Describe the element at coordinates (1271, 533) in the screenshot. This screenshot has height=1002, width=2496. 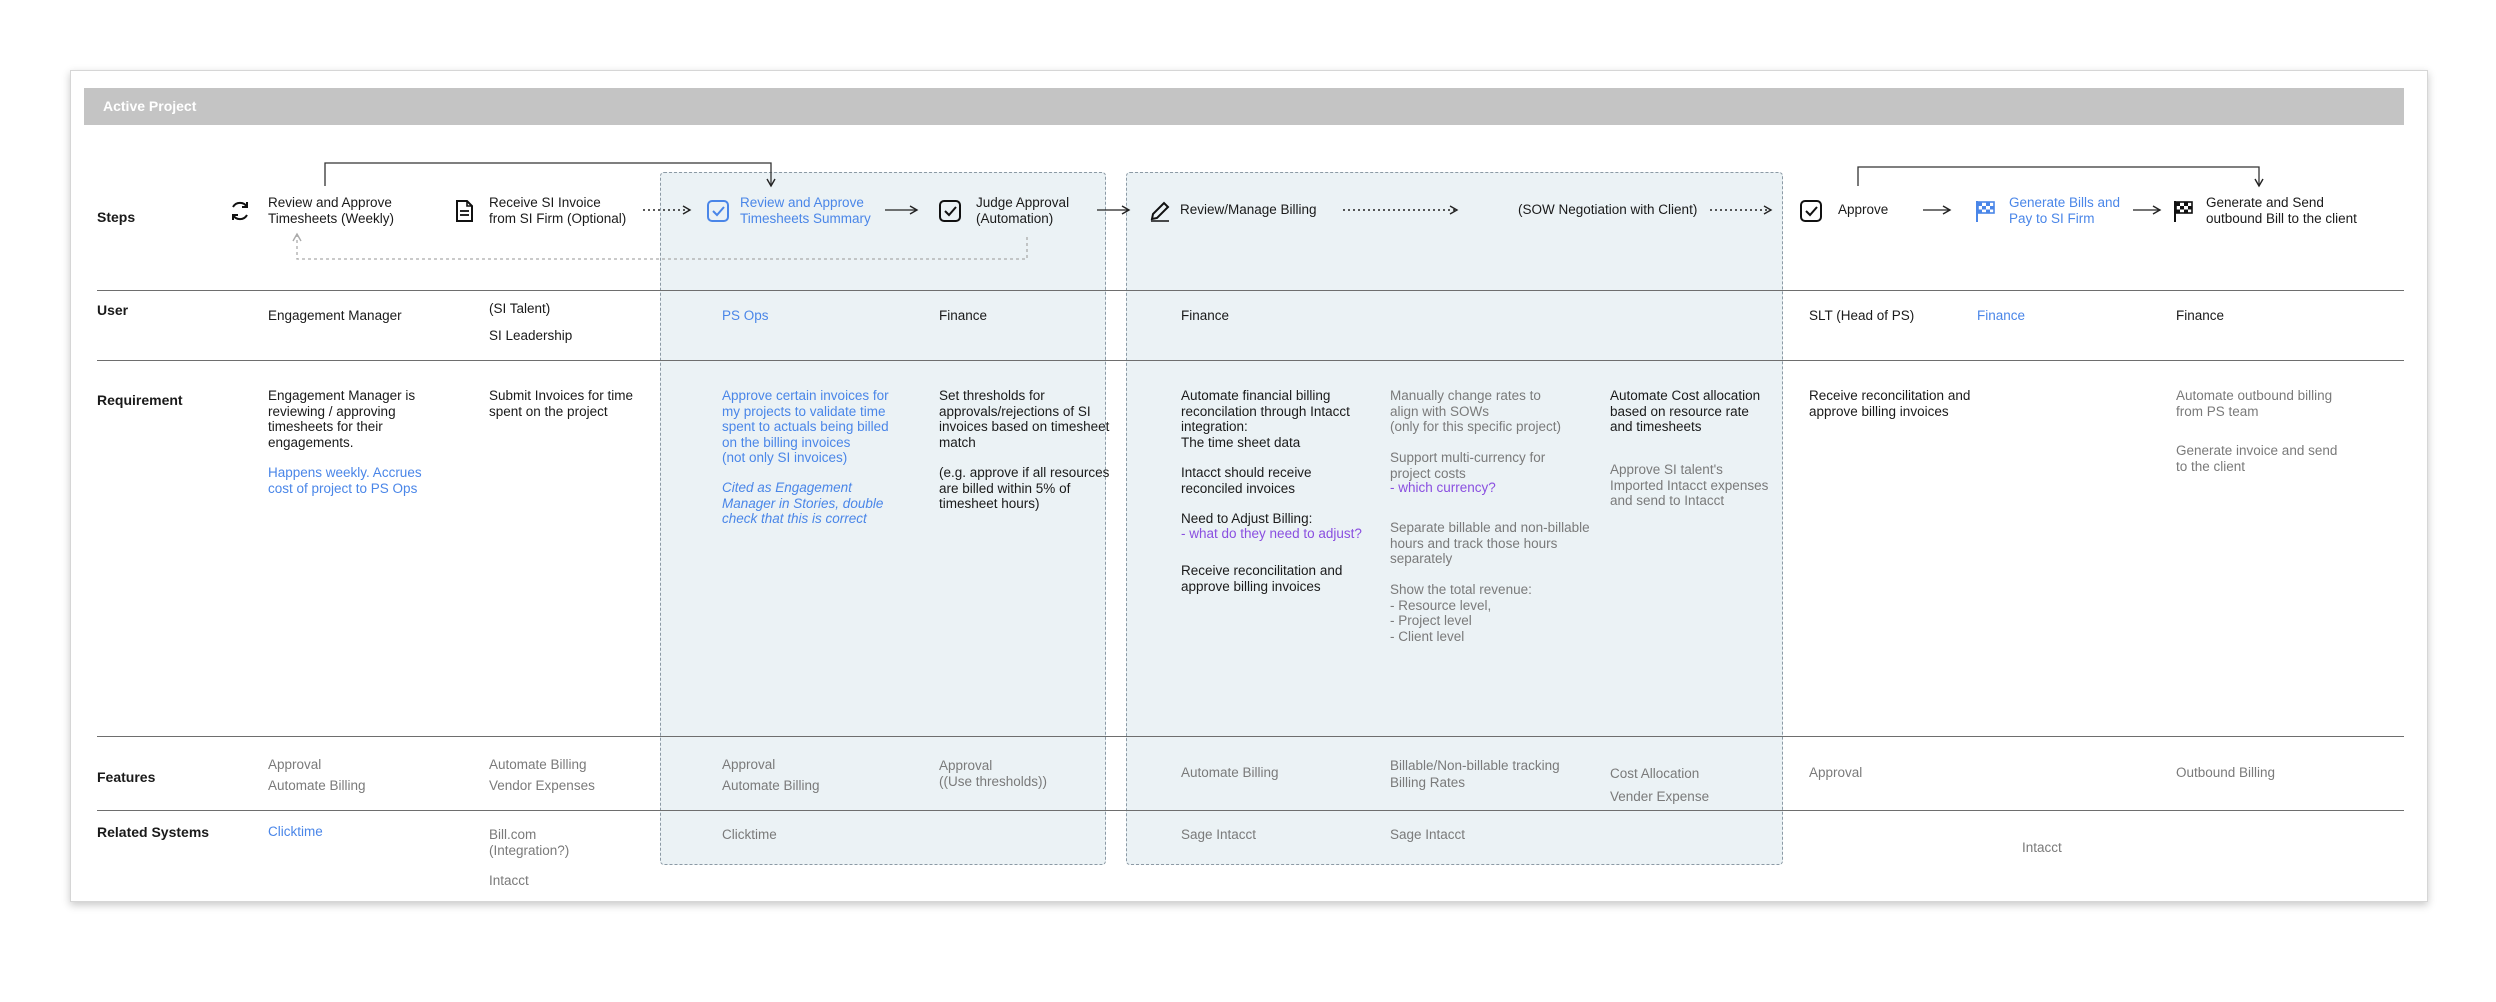
I see `requirement-question: - what do they need to adjust?` at that location.